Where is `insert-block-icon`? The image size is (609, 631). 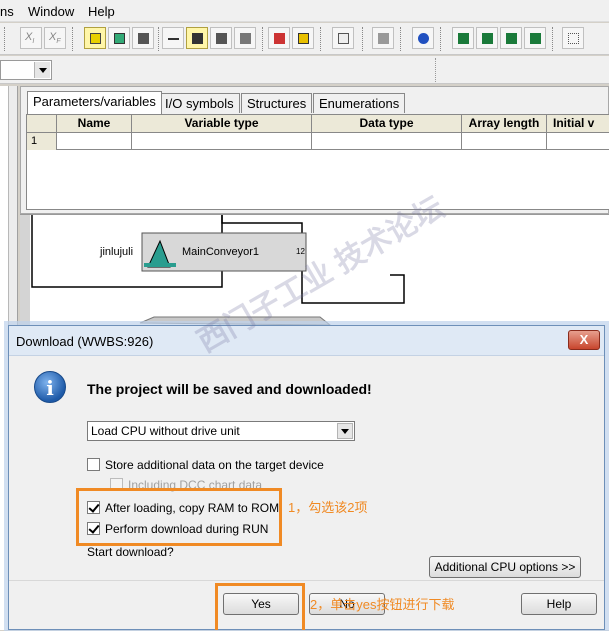 insert-block-icon is located at coordinates (197, 38).